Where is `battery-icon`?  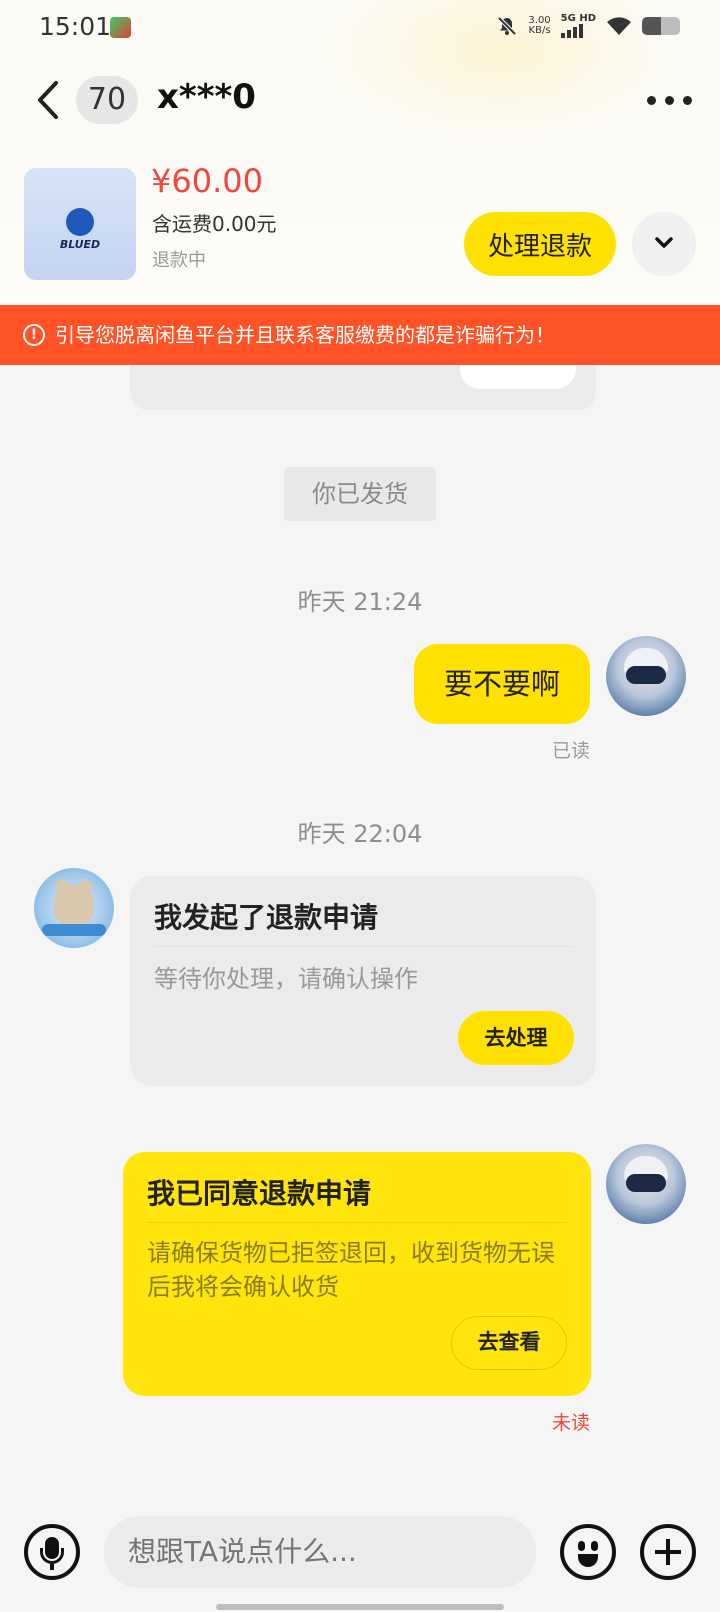
battery-icon is located at coordinates (661, 26).